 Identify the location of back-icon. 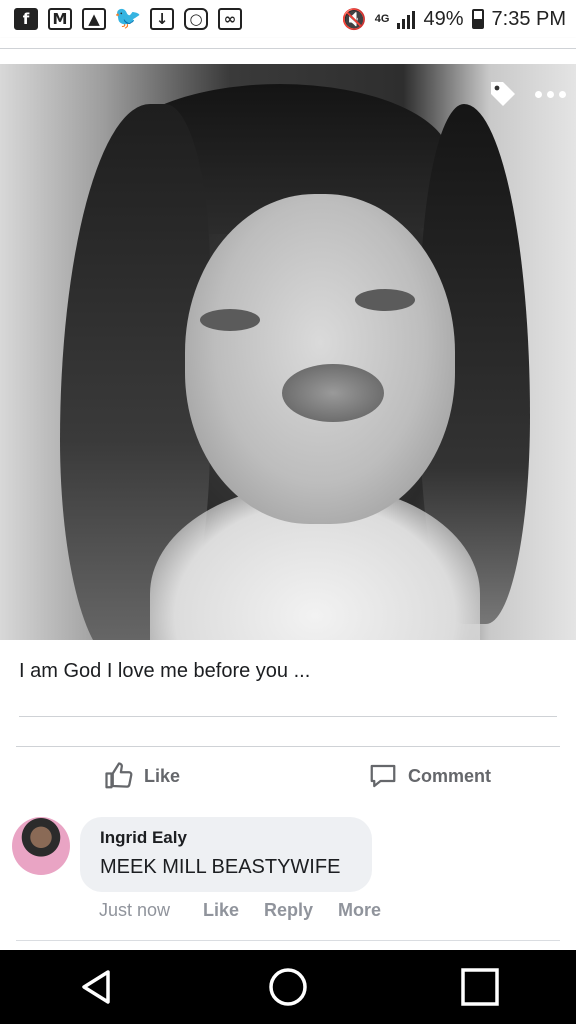
(96, 987).